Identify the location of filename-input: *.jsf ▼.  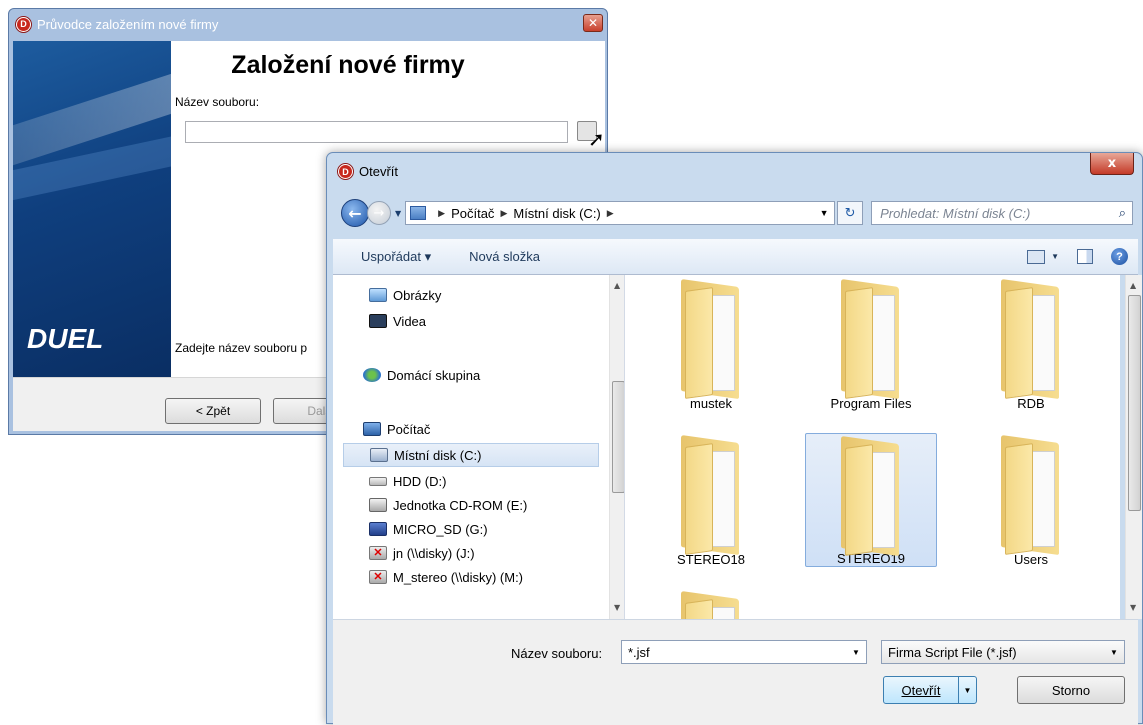
(744, 652).